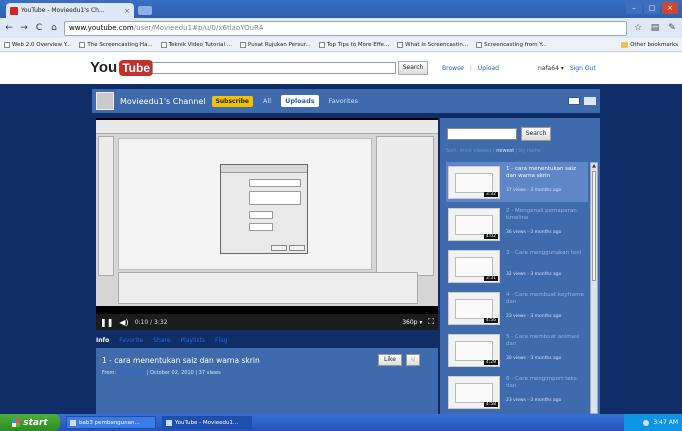 This screenshot has width=682, height=431. I want to click on video-thumbnail: 4:29, so click(474, 350).